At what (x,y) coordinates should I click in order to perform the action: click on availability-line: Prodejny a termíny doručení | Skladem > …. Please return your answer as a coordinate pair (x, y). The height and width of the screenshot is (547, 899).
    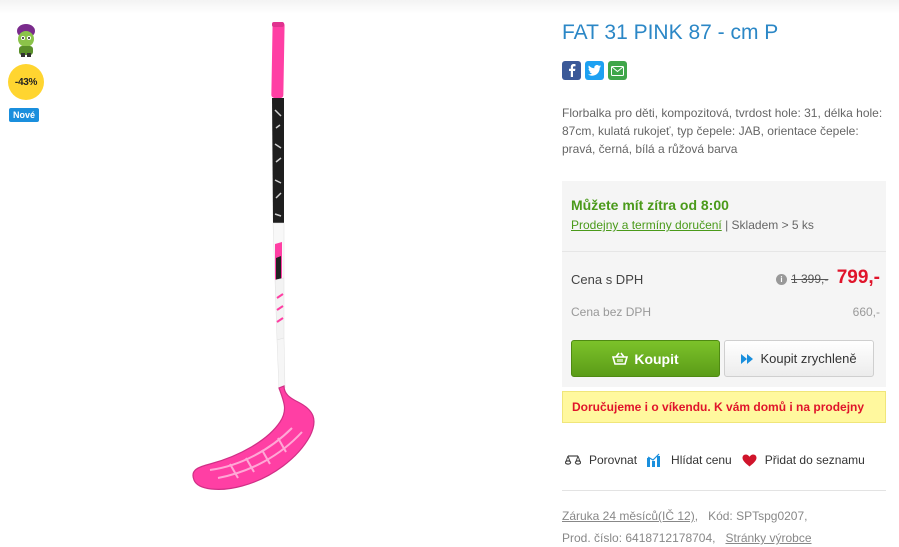
    Looking at the image, I should click on (723, 225).